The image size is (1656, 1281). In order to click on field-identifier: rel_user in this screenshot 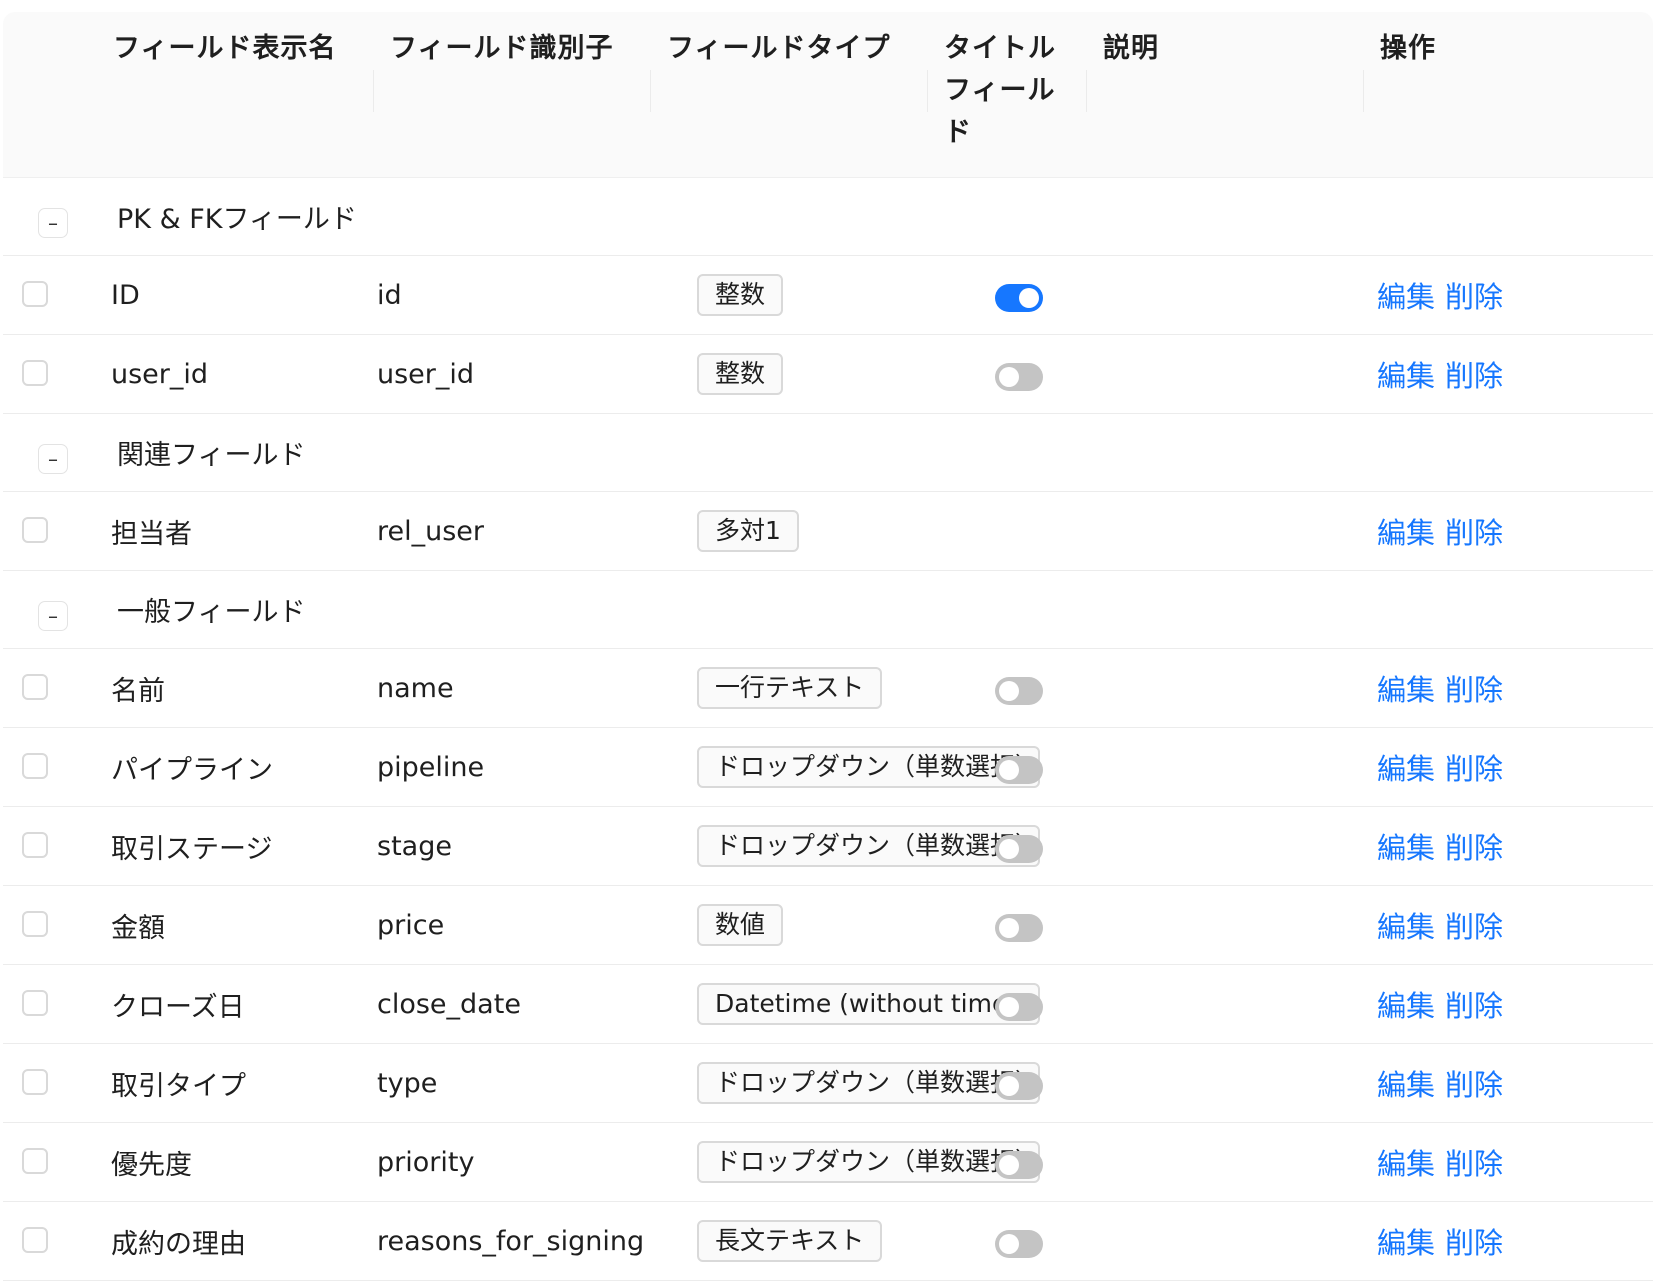, I will do `click(431, 531)`.